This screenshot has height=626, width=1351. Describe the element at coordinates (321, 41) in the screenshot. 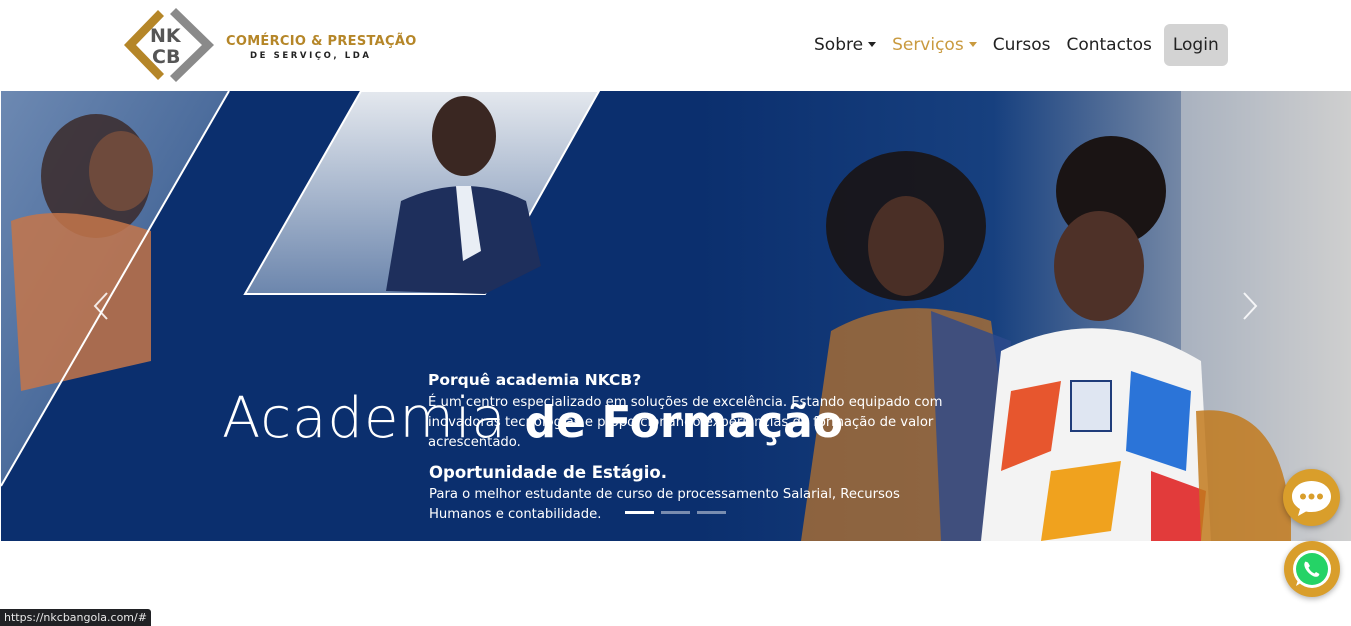

I see `brand-name-line1: COMÉRCIO & PRESTAÇÃO` at that location.